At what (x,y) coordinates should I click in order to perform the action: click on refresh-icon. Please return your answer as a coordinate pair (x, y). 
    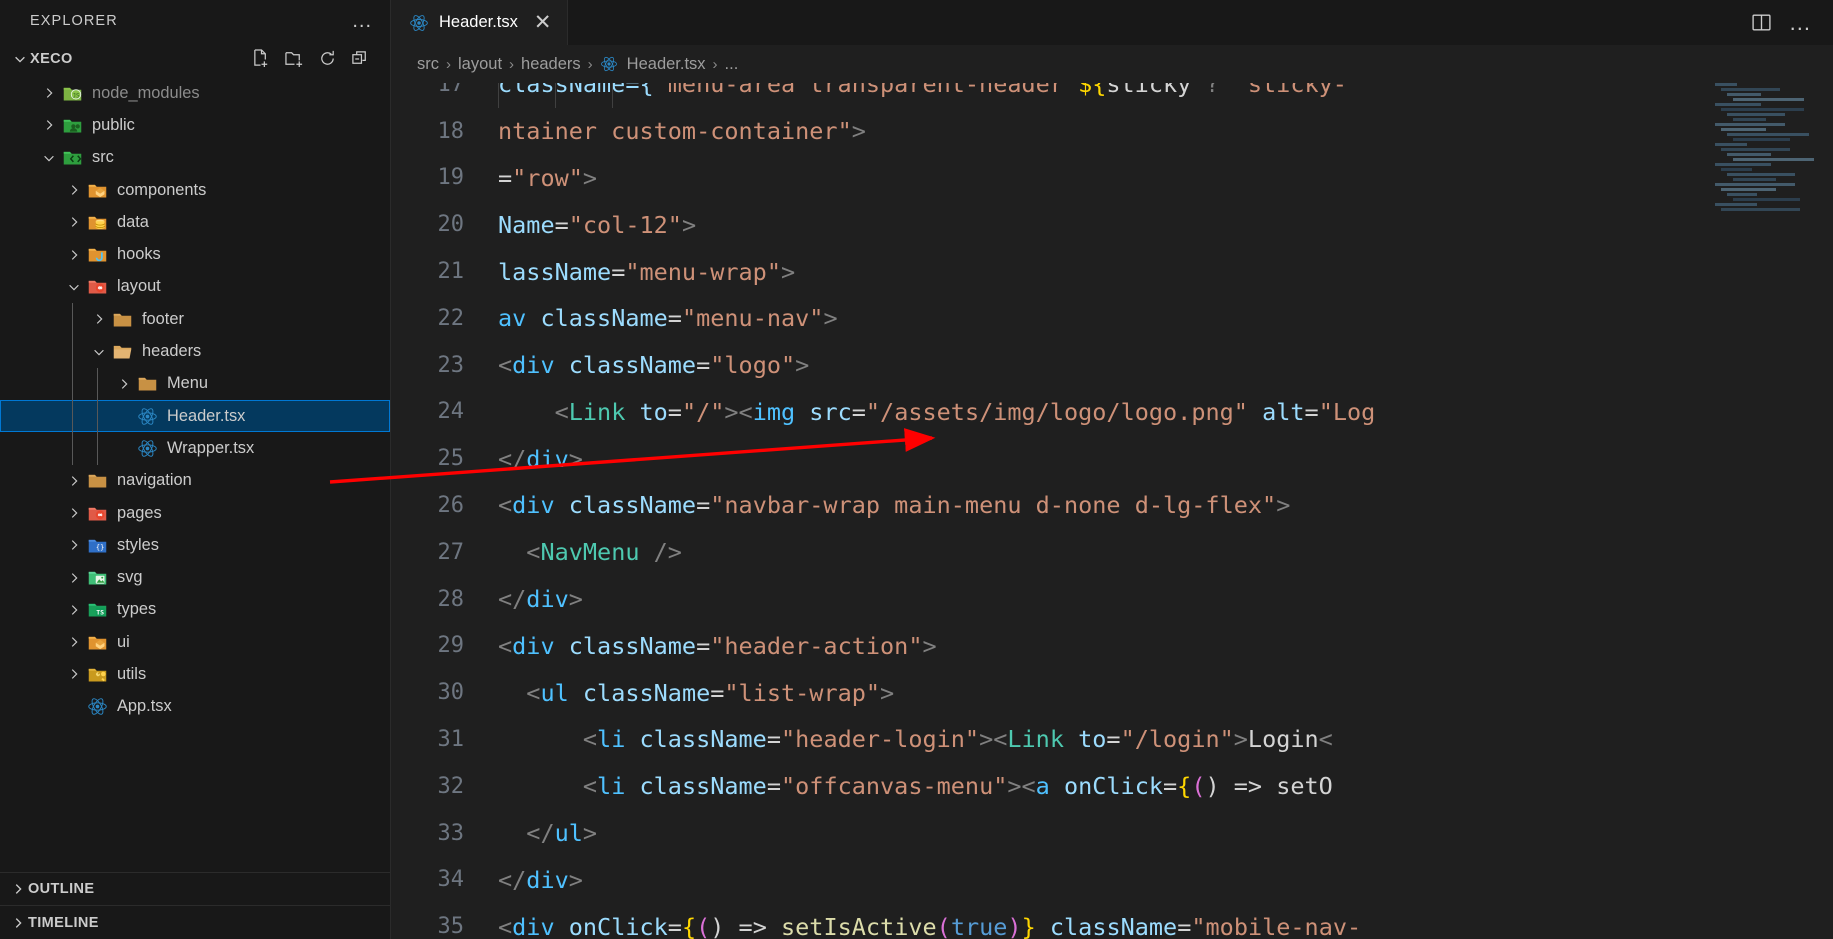
    Looking at the image, I should click on (327, 58).